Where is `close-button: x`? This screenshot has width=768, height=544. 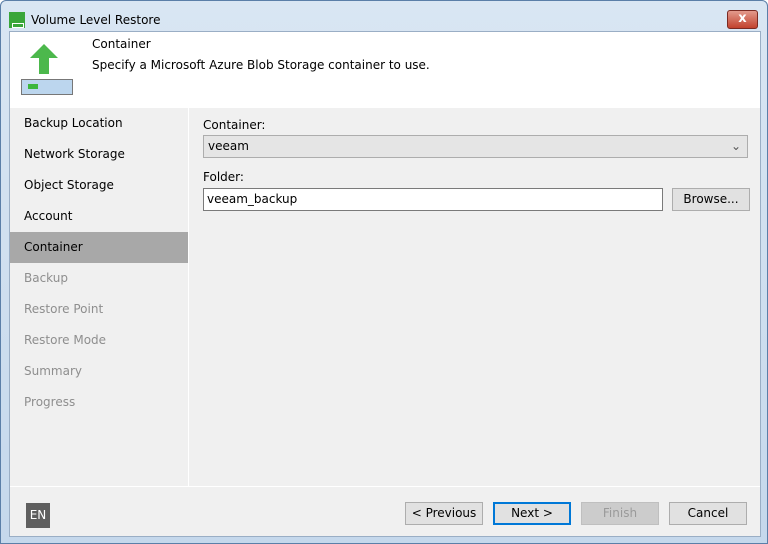
close-button: x is located at coordinates (742, 19).